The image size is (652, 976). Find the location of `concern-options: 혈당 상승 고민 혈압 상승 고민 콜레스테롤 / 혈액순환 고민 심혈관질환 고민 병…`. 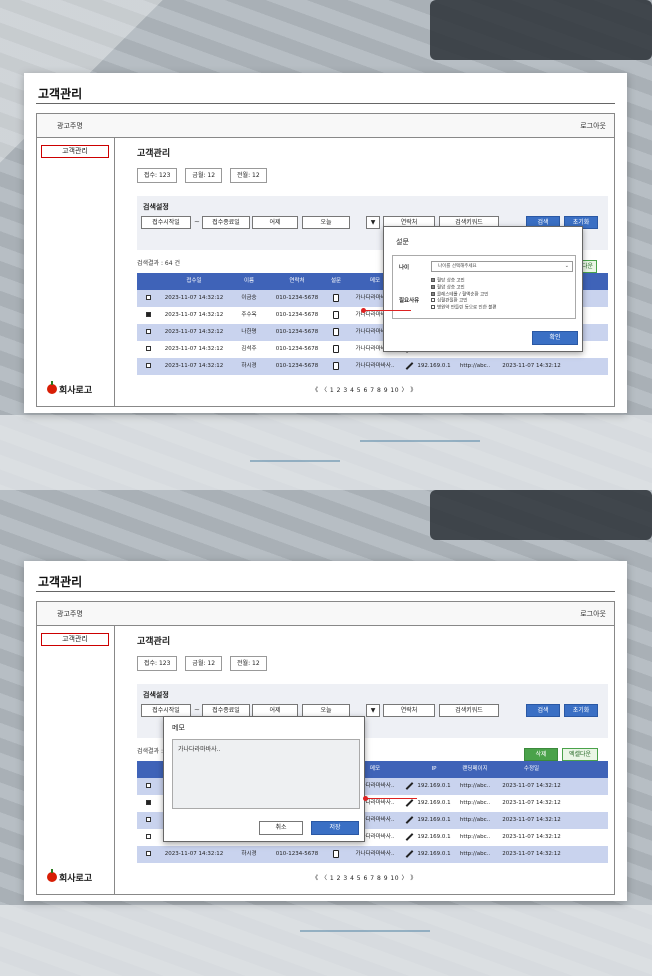

concern-options: 혈당 상승 고민 혈압 상승 고민 콜레스테롤 / 혈액순환 고민 심혈관질환 고민 병… is located at coordinates (464, 295).